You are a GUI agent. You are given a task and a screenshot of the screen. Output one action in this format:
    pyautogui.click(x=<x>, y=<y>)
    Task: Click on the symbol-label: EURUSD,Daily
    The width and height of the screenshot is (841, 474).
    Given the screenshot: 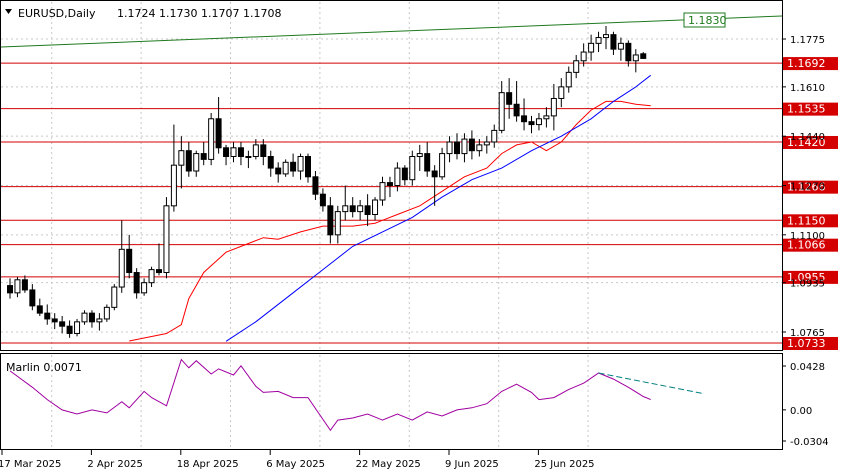 What is the action you would take?
    pyautogui.click(x=57, y=13)
    